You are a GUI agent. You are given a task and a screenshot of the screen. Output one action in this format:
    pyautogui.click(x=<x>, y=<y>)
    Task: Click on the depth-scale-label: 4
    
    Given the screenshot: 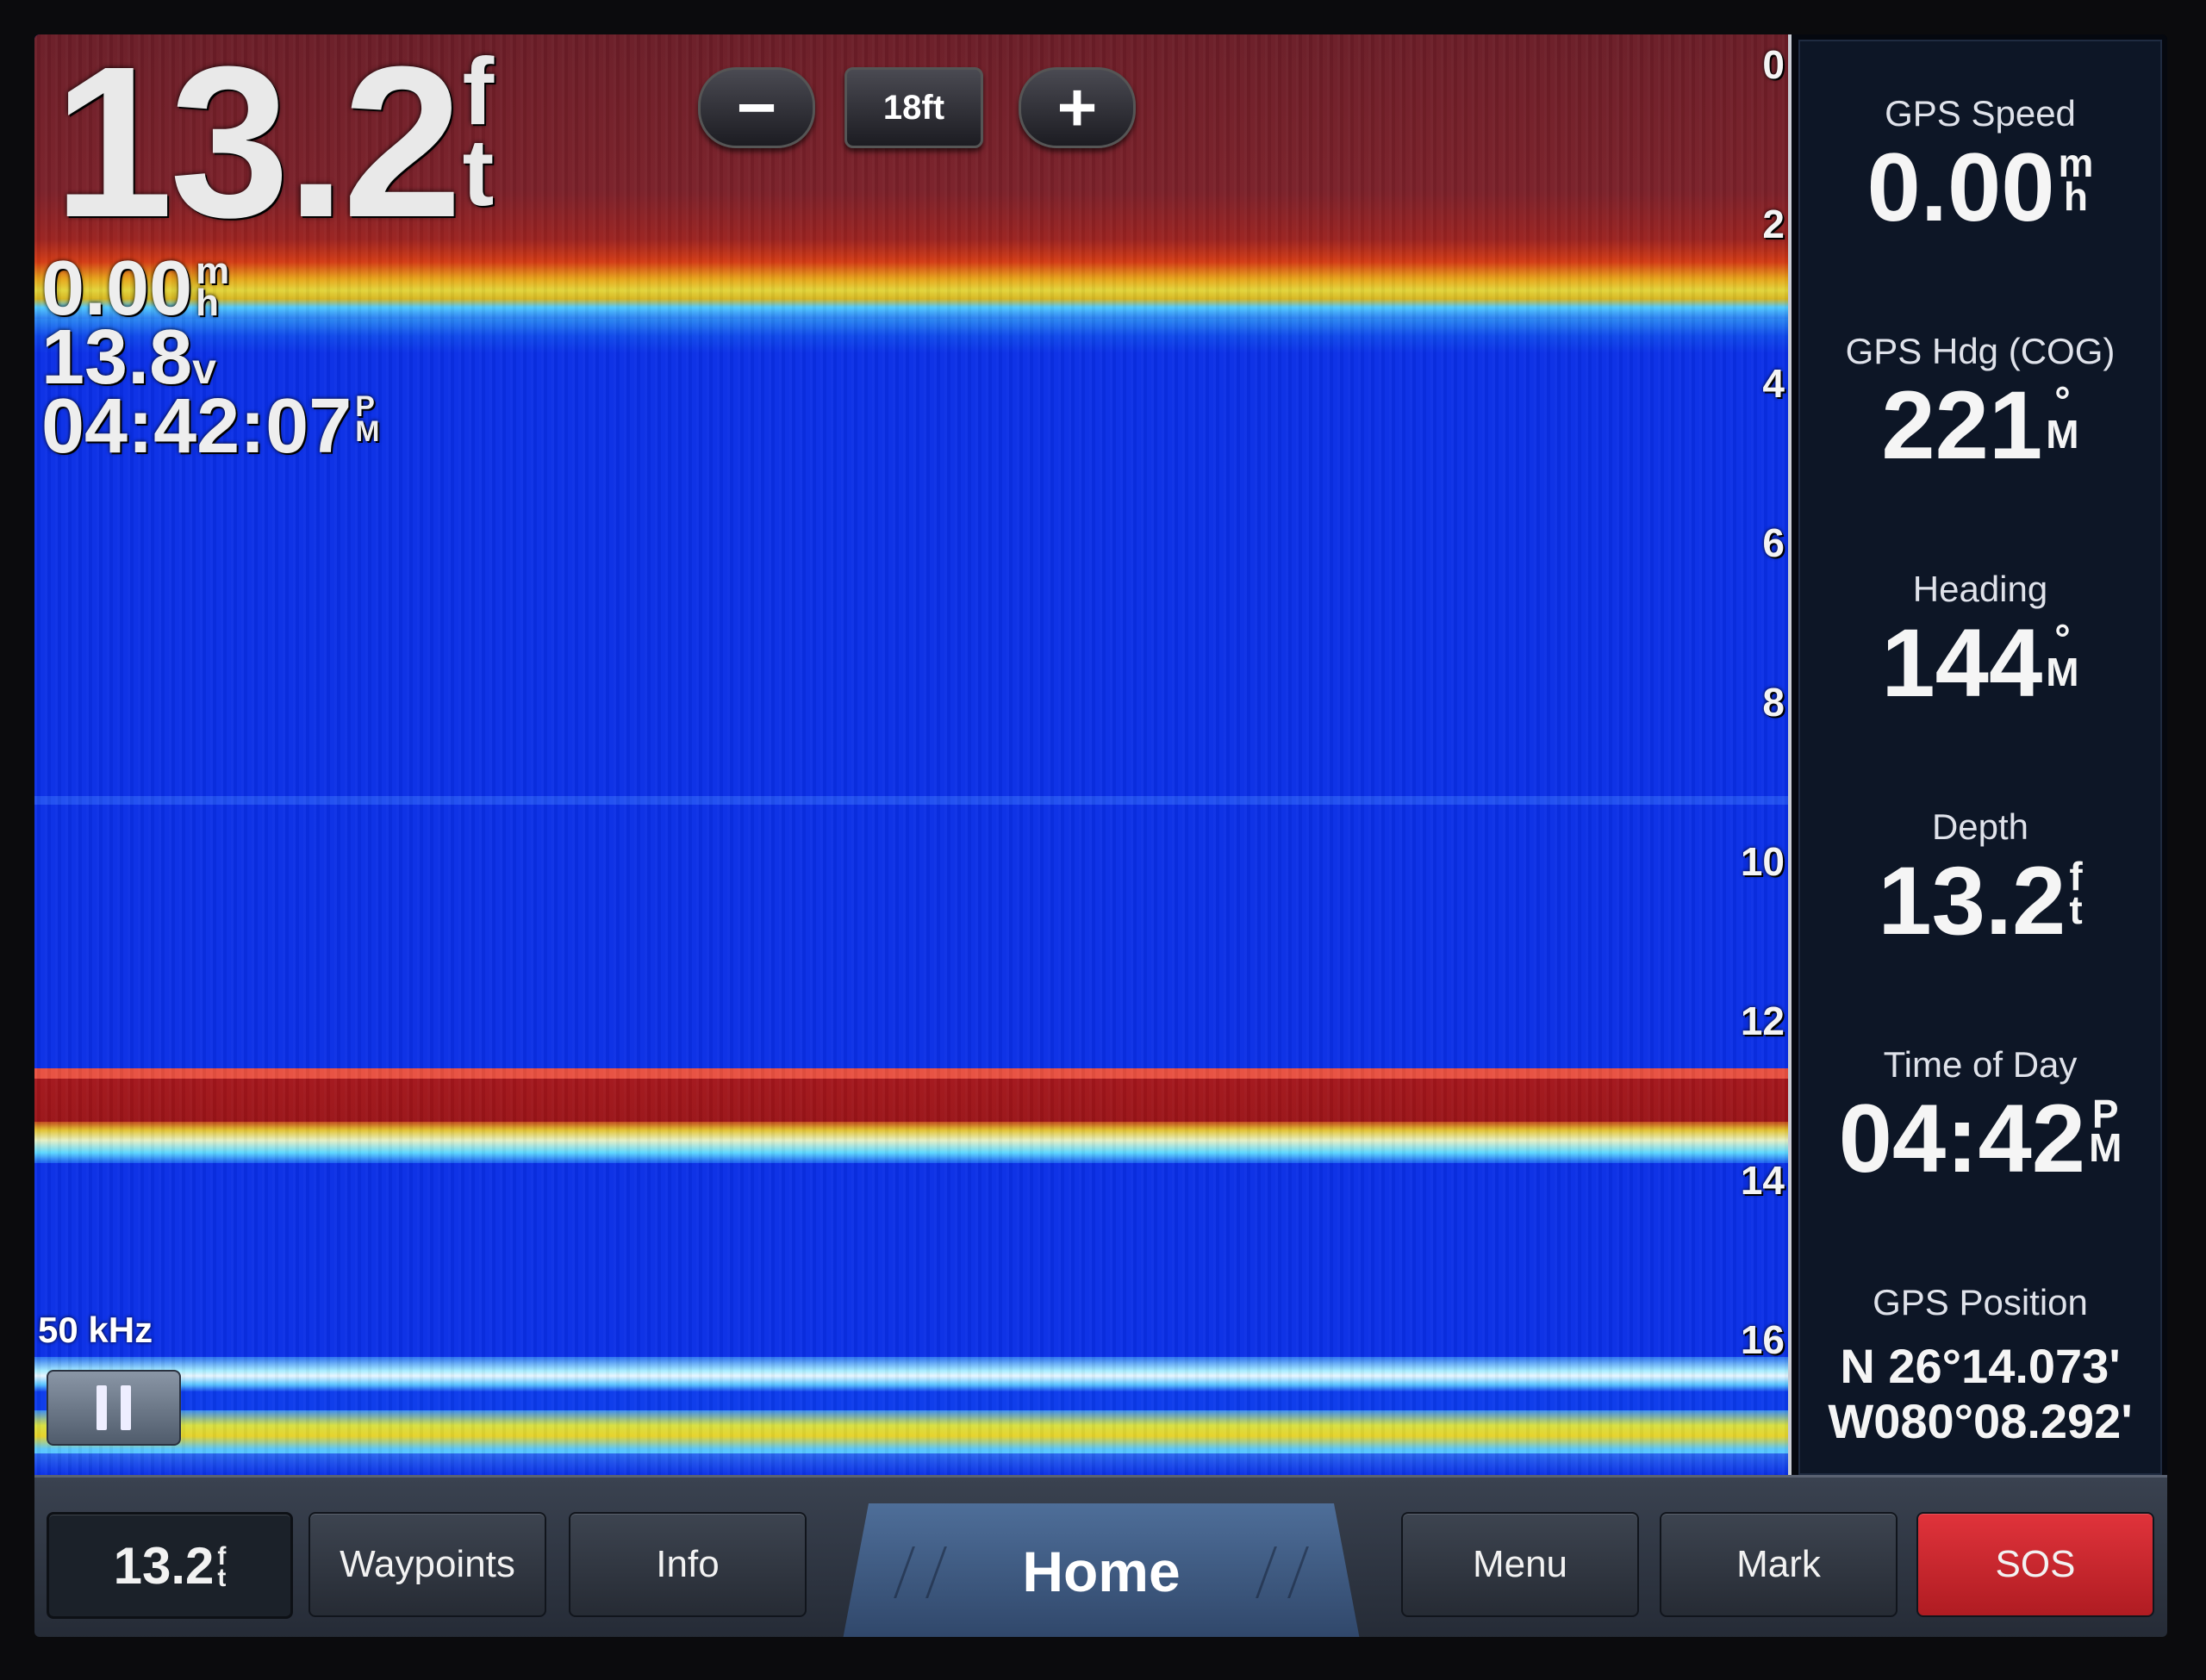 What is the action you would take?
    pyautogui.click(x=1773, y=384)
    